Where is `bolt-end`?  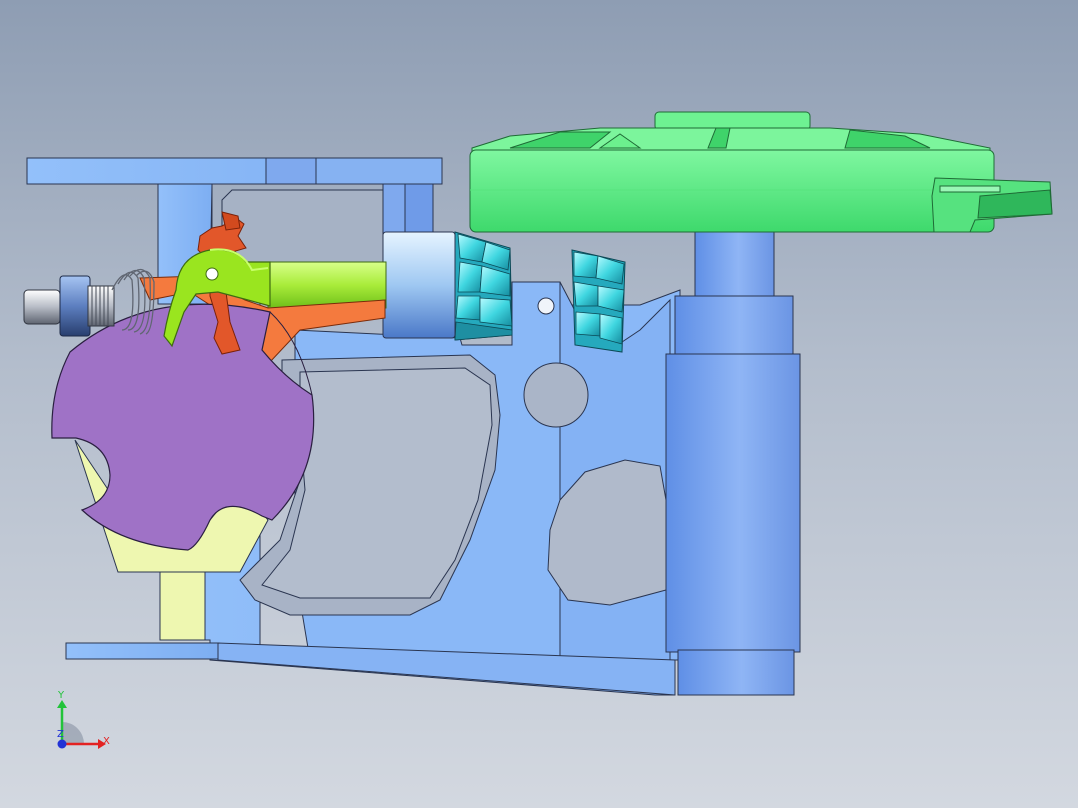 bolt-end is located at coordinates (42, 307).